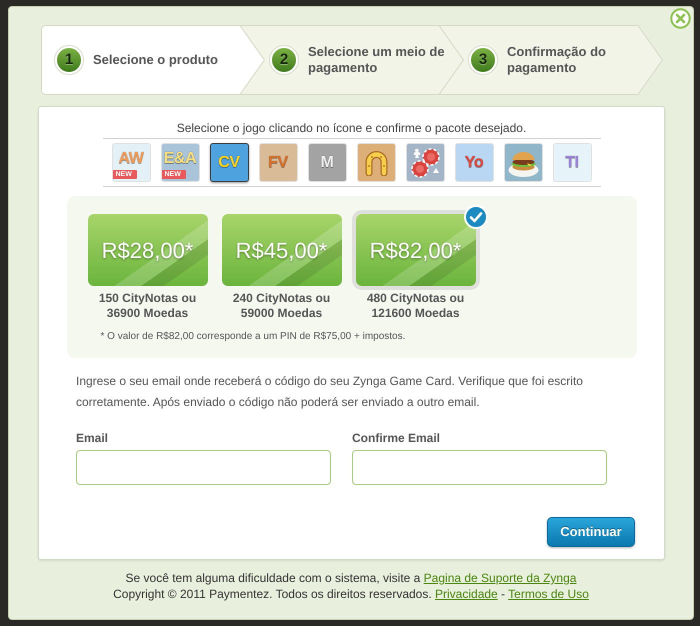 The image size is (700, 626). I want to click on instruction-text: Selecione o jogo clicando no ícone e confirme o pacote desejado., so click(352, 128).